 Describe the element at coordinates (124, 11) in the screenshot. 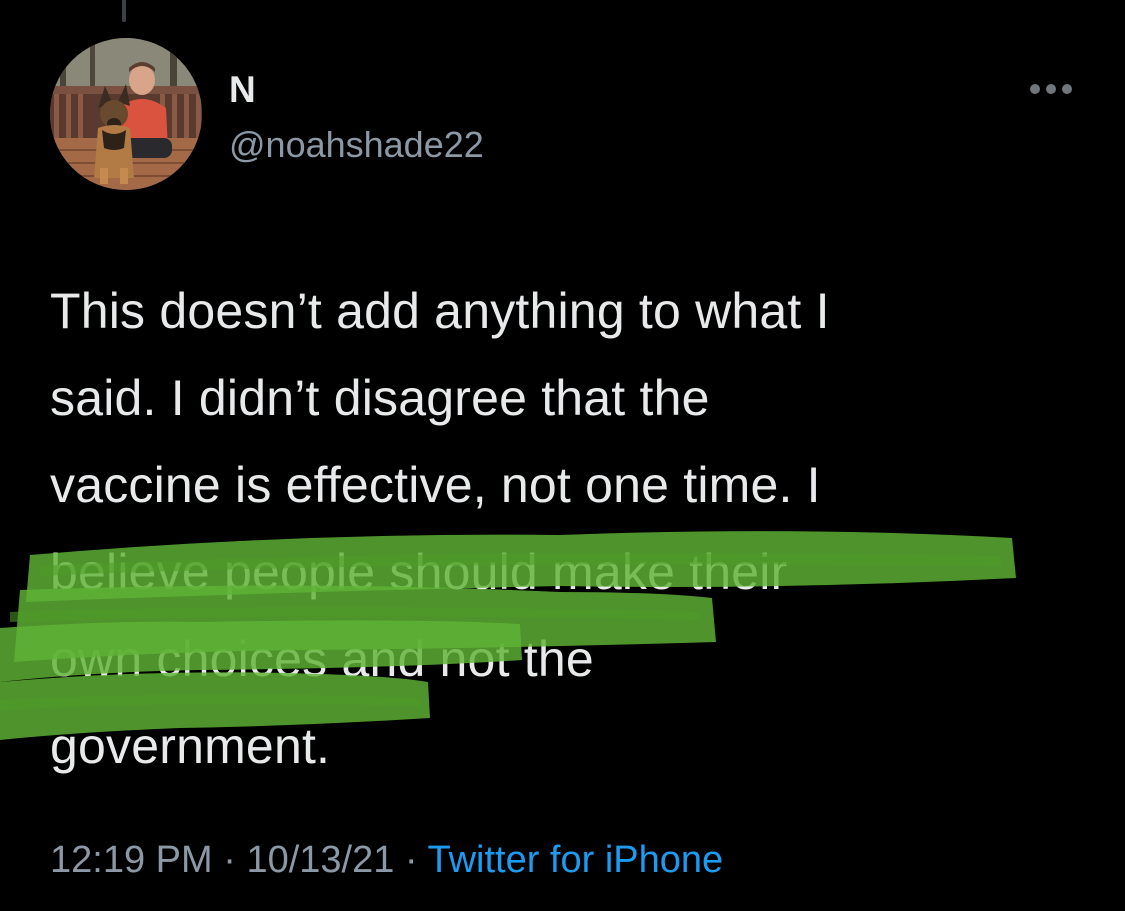

I see `thread-connector-line` at that location.